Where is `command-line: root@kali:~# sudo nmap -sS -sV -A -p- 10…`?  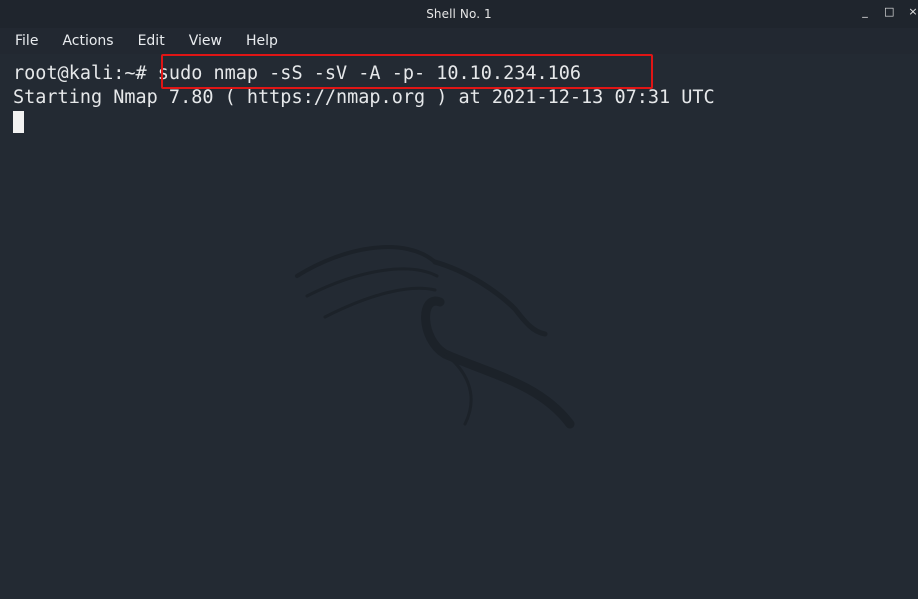 command-line: root@kali:~# sudo nmap -sS -sV -A -p- 10… is located at coordinates (297, 74).